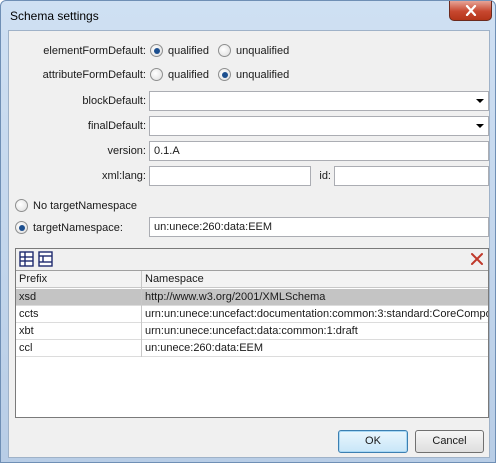 The image size is (496, 463). Describe the element at coordinates (78, 331) in the screenshot. I see `prefix-cell: xbt` at that location.